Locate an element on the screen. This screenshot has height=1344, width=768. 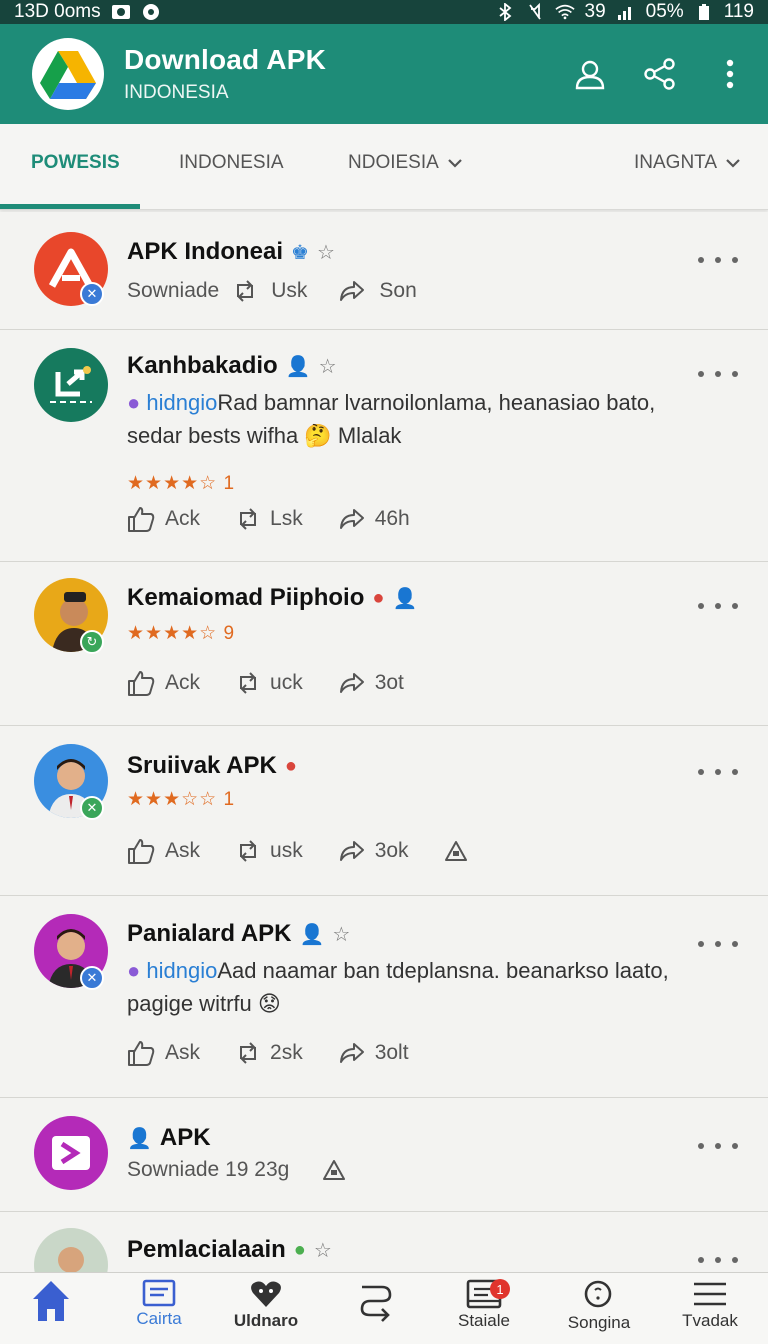
repost-button: usk is located at coordinates (269, 851).